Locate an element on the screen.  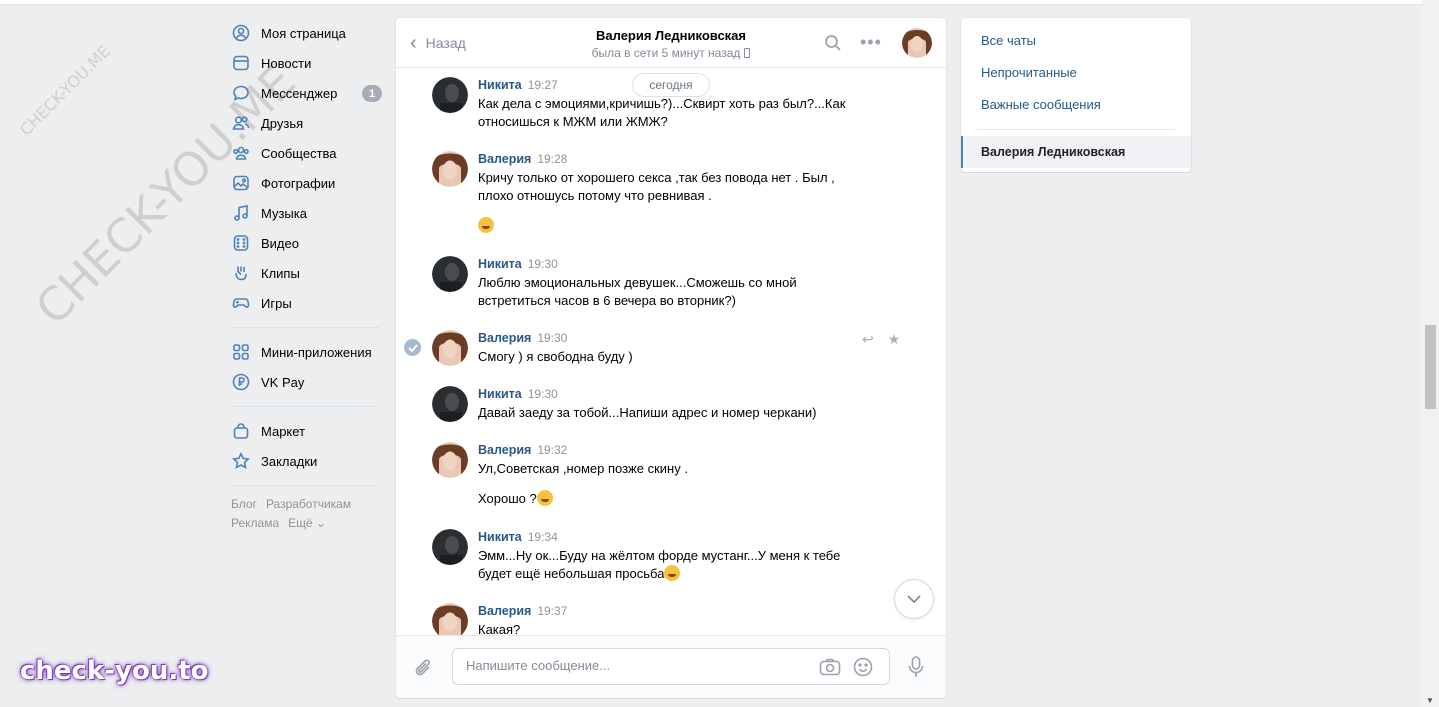
nav-item-friends: Друзья is located at coordinates (304, 123).